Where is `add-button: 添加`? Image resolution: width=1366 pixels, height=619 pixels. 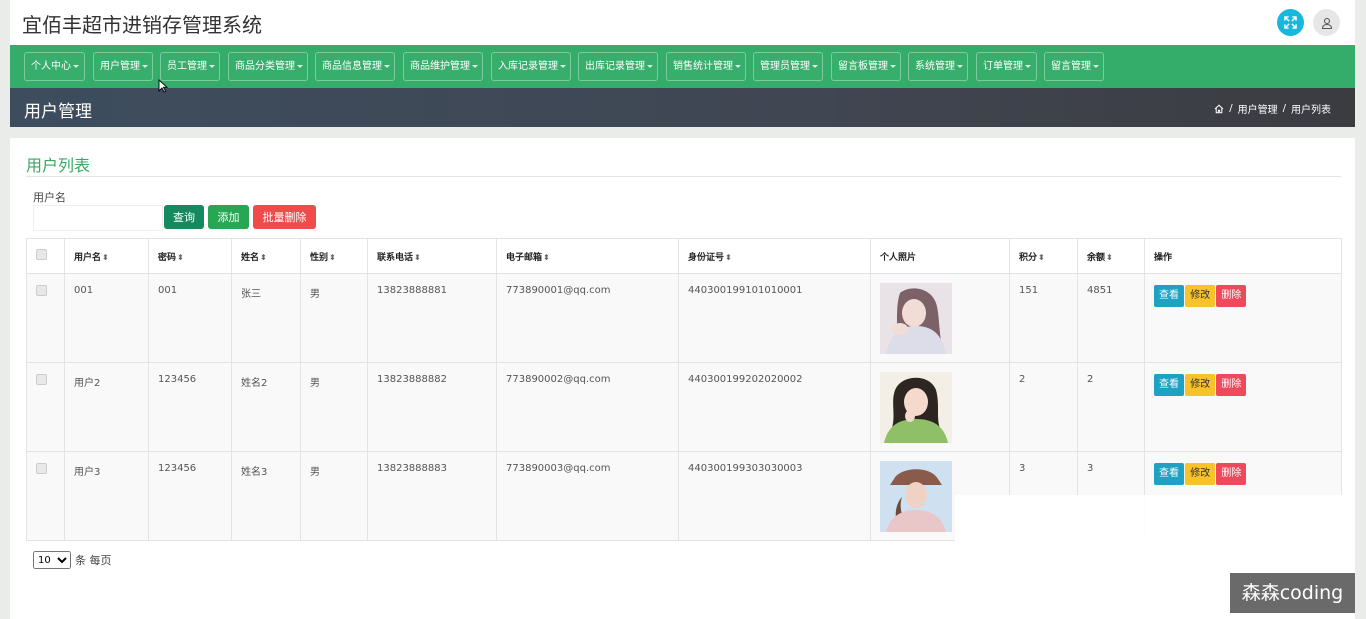 add-button: 添加 is located at coordinates (228, 217).